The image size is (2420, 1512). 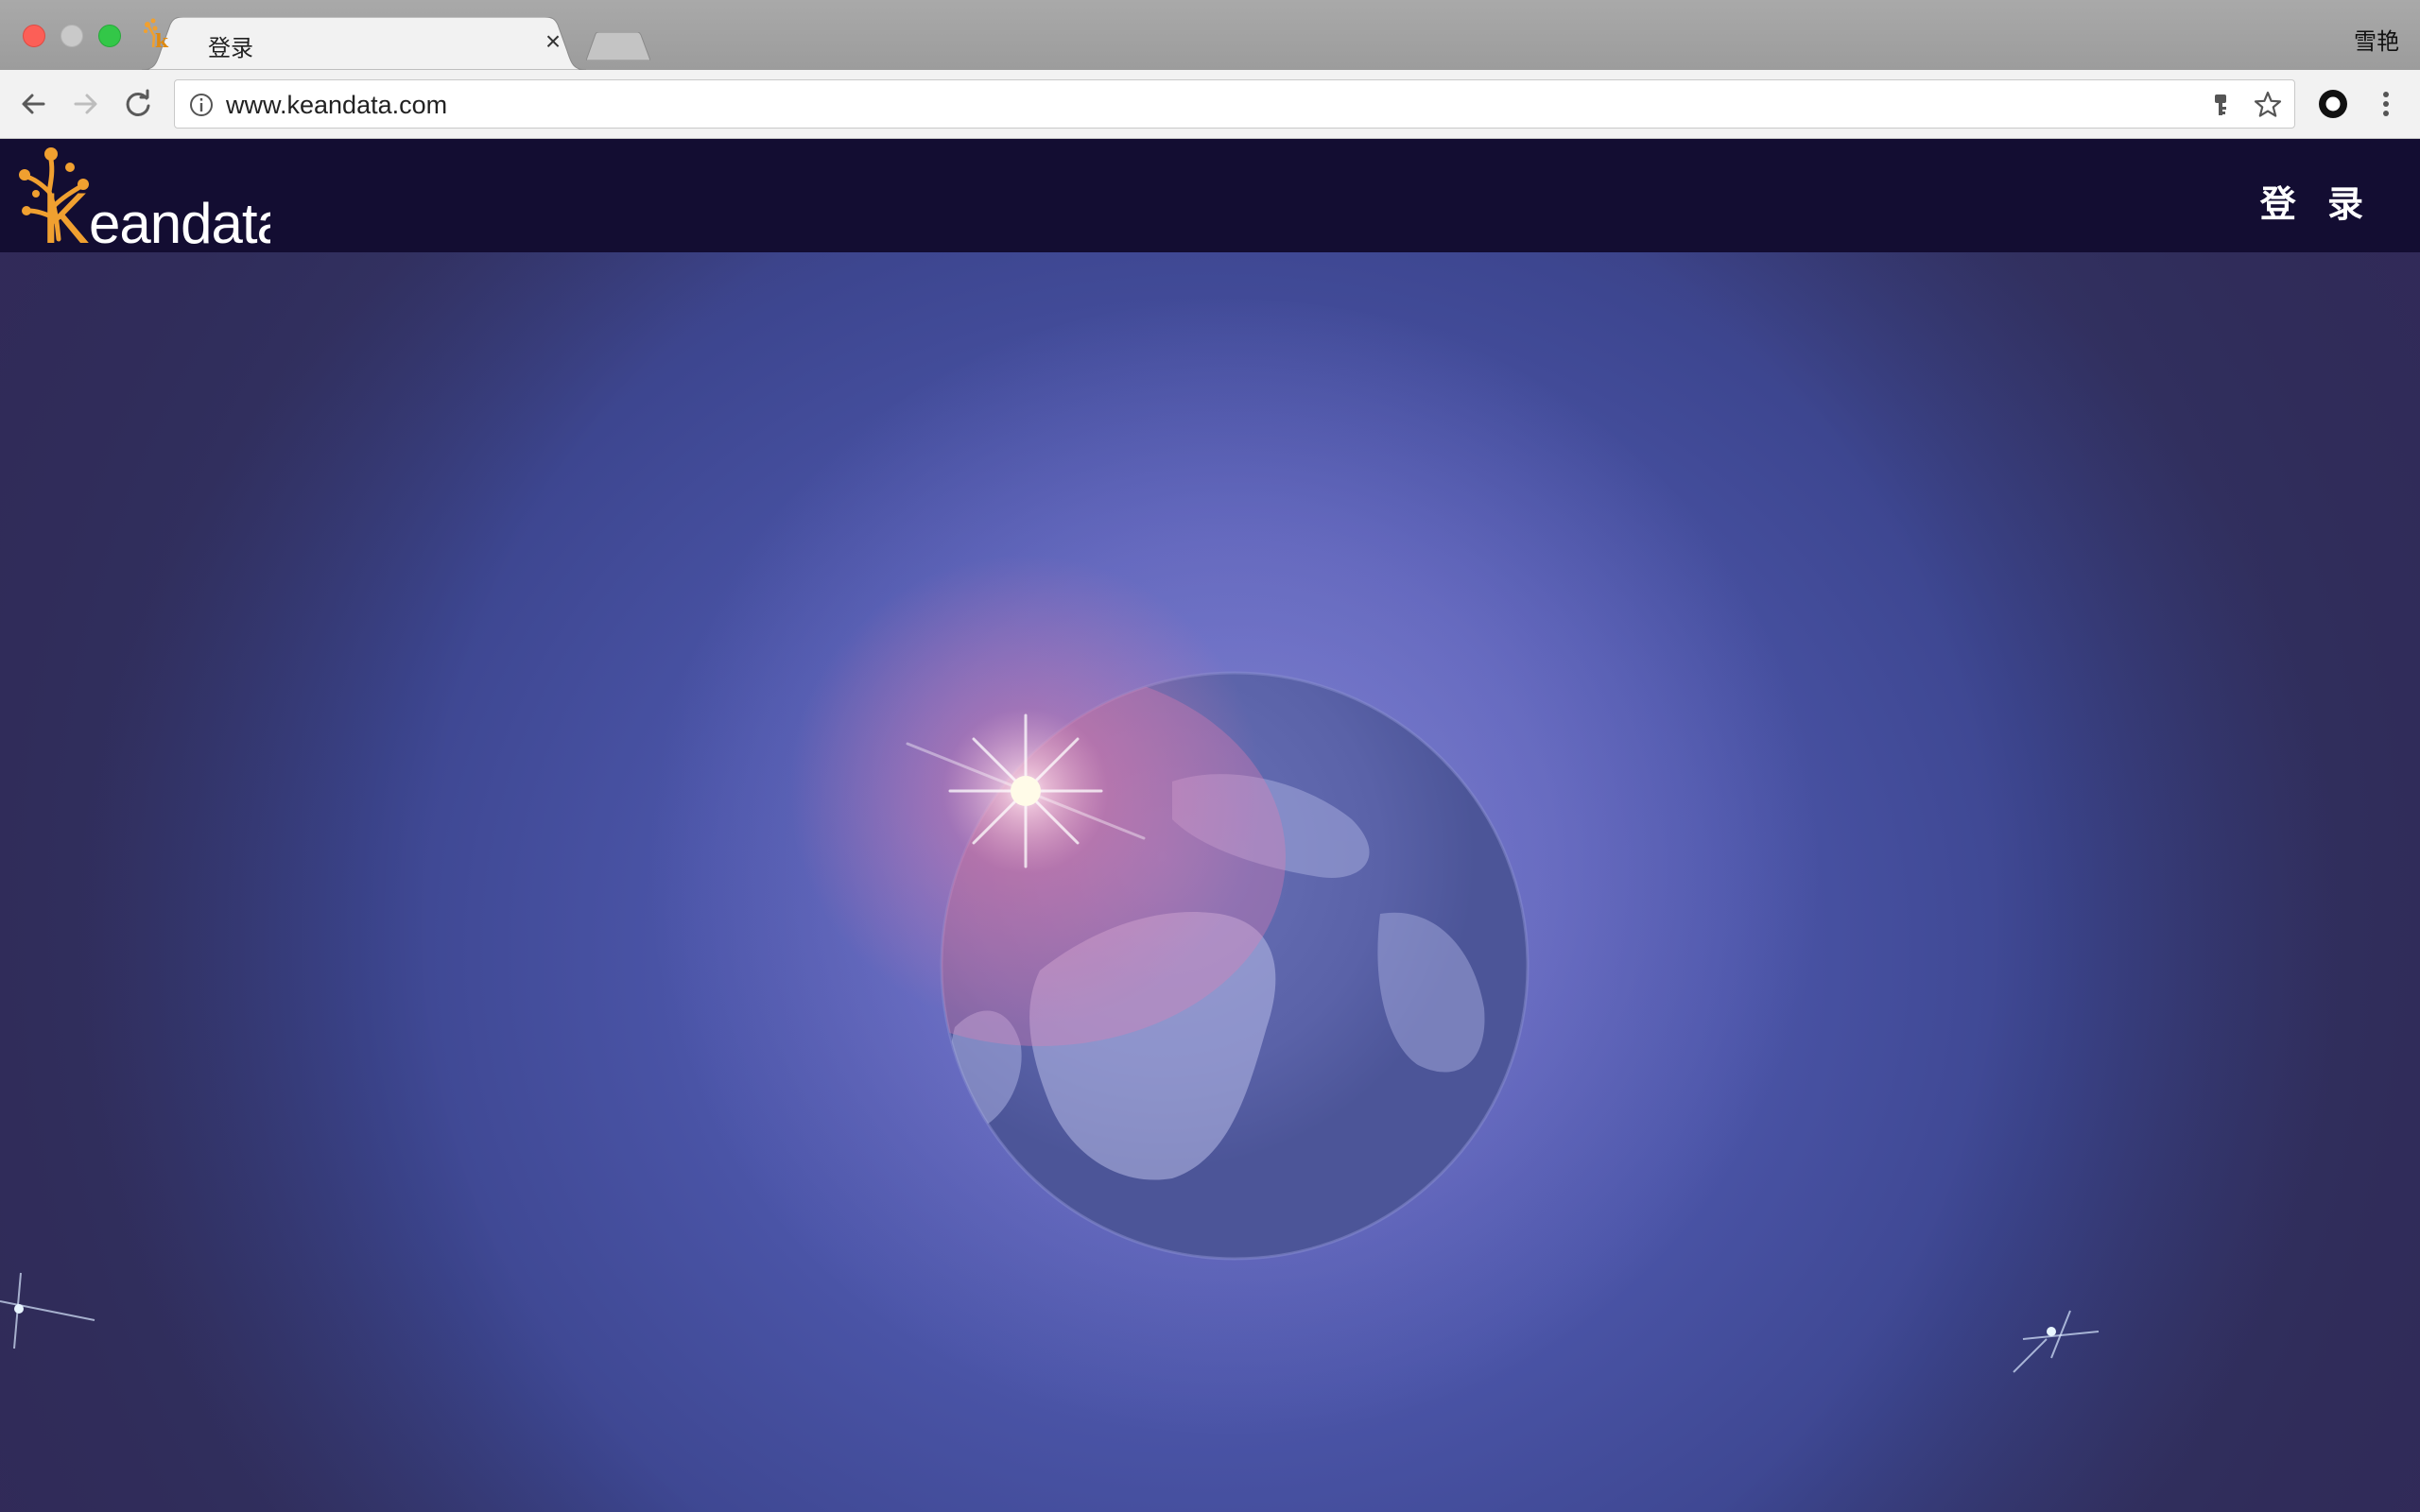 I want to click on profile-name: 雪艳, so click(x=2376, y=39).